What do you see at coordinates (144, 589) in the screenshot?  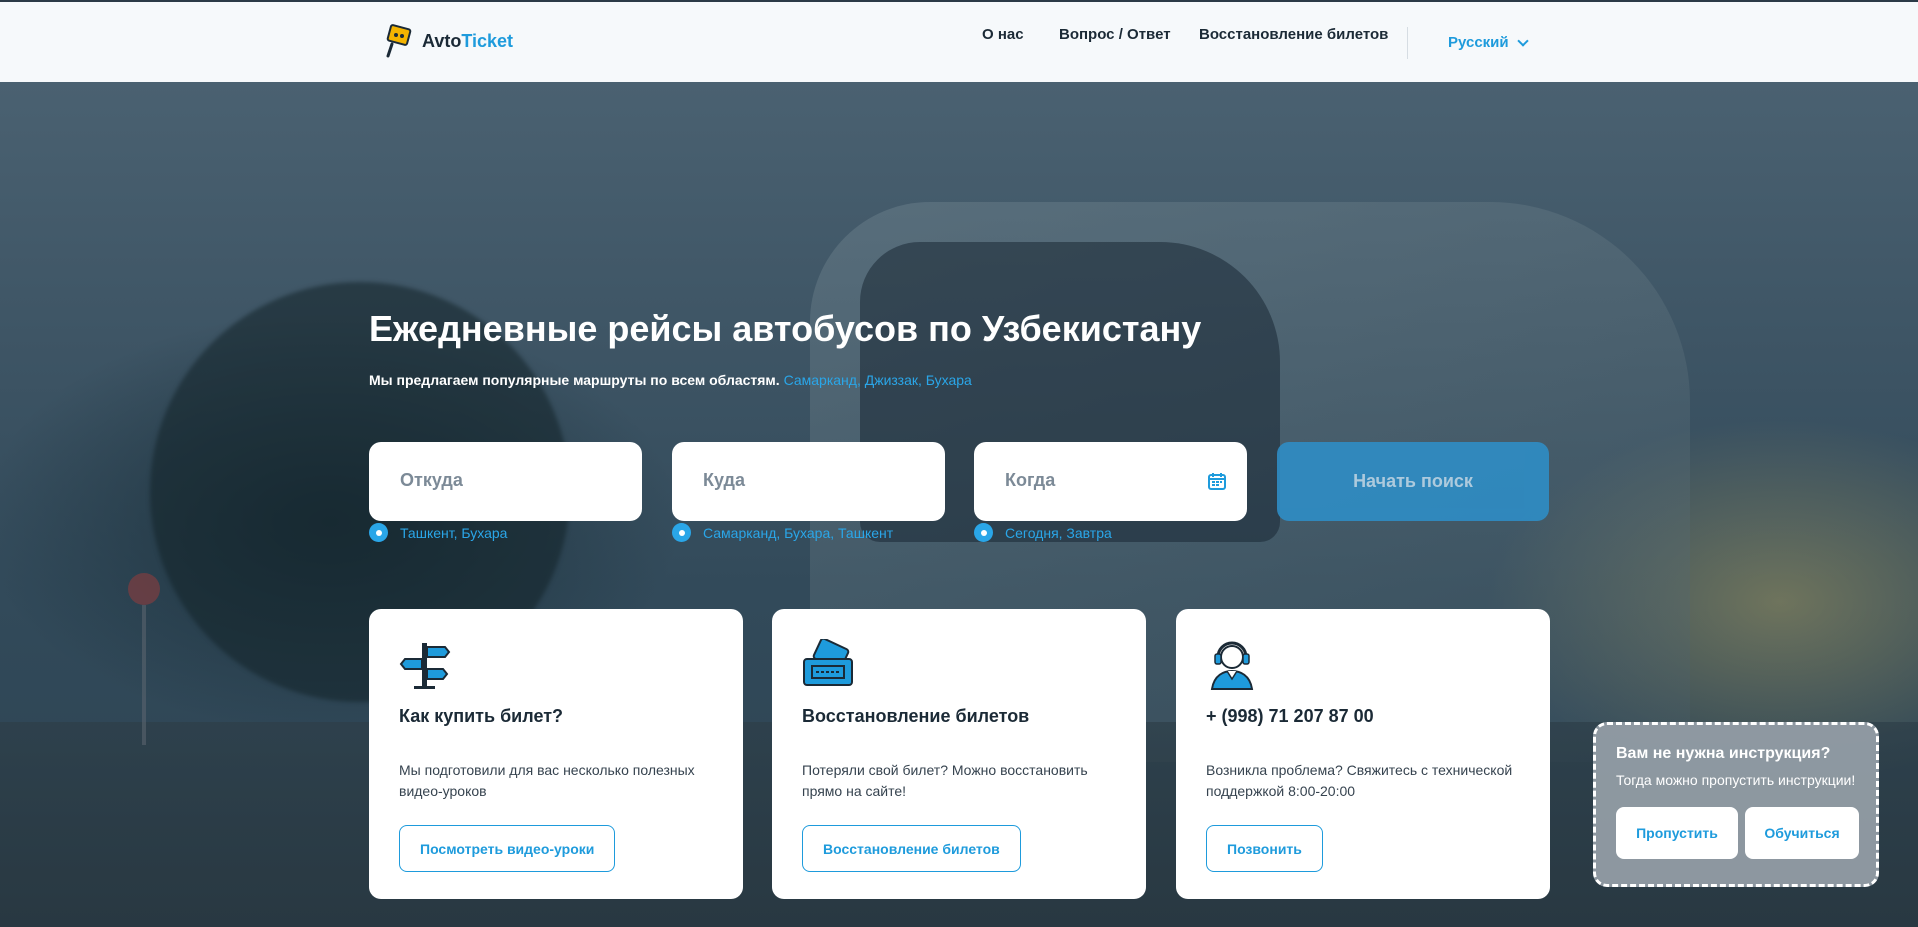 I see `road-sign-background` at bounding box center [144, 589].